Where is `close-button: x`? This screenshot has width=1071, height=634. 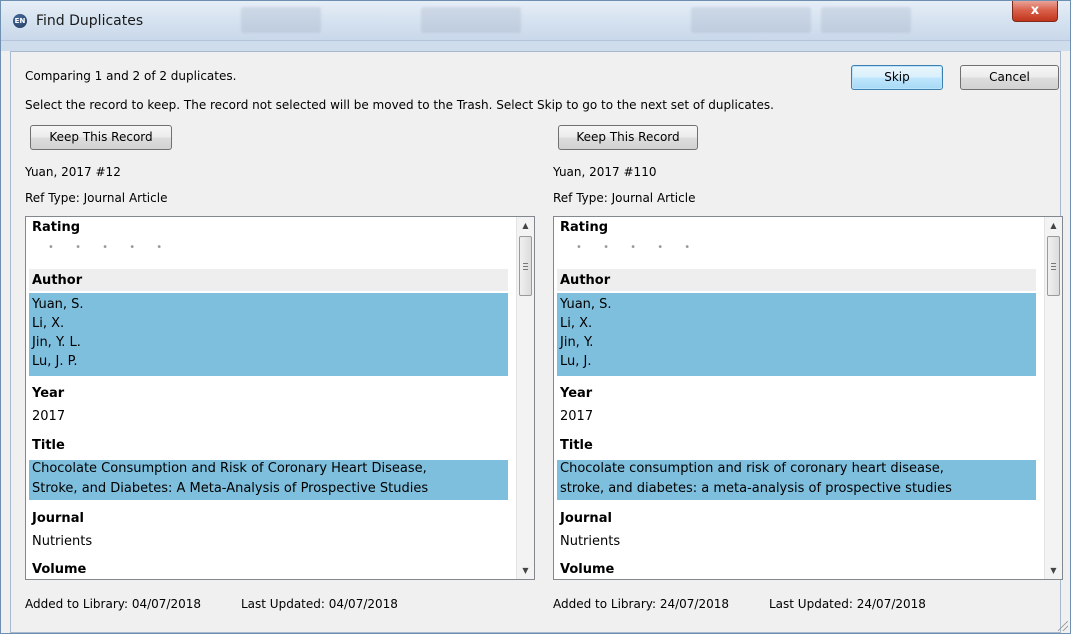 close-button: x is located at coordinates (1035, 11).